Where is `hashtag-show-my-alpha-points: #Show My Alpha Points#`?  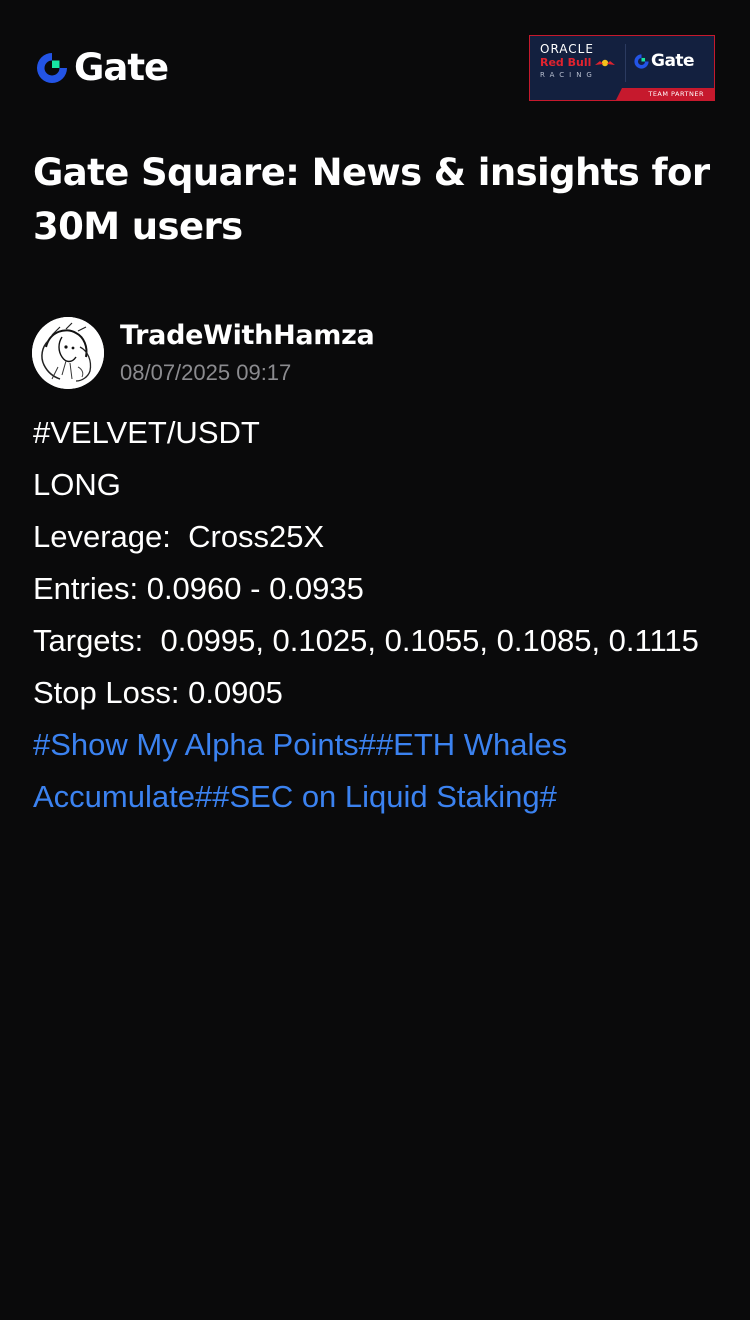 hashtag-show-my-alpha-points: #Show My Alpha Points# is located at coordinates (204, 744).